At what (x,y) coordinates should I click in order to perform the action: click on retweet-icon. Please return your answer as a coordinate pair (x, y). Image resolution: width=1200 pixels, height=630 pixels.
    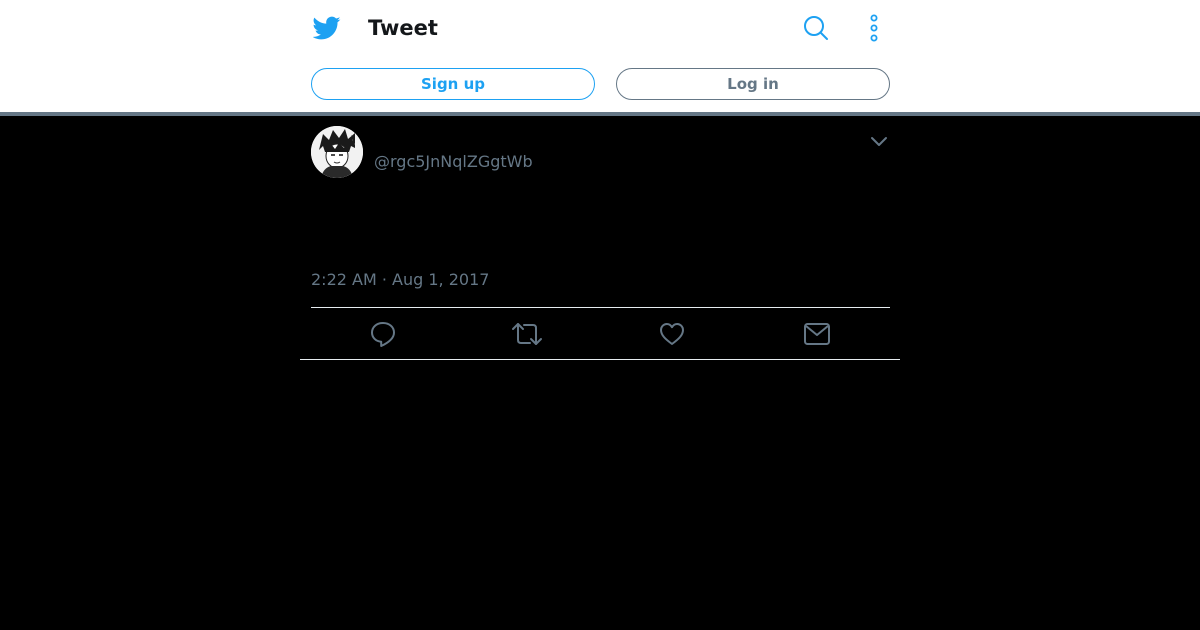
    Looking at the image, I should click on (527, 334).